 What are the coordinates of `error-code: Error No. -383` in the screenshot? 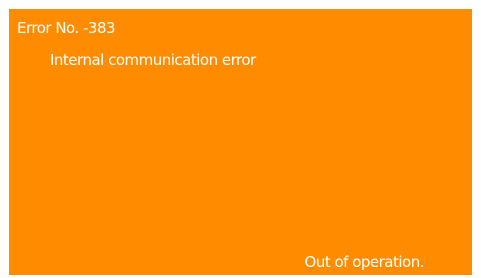 It's located at (66, 28).